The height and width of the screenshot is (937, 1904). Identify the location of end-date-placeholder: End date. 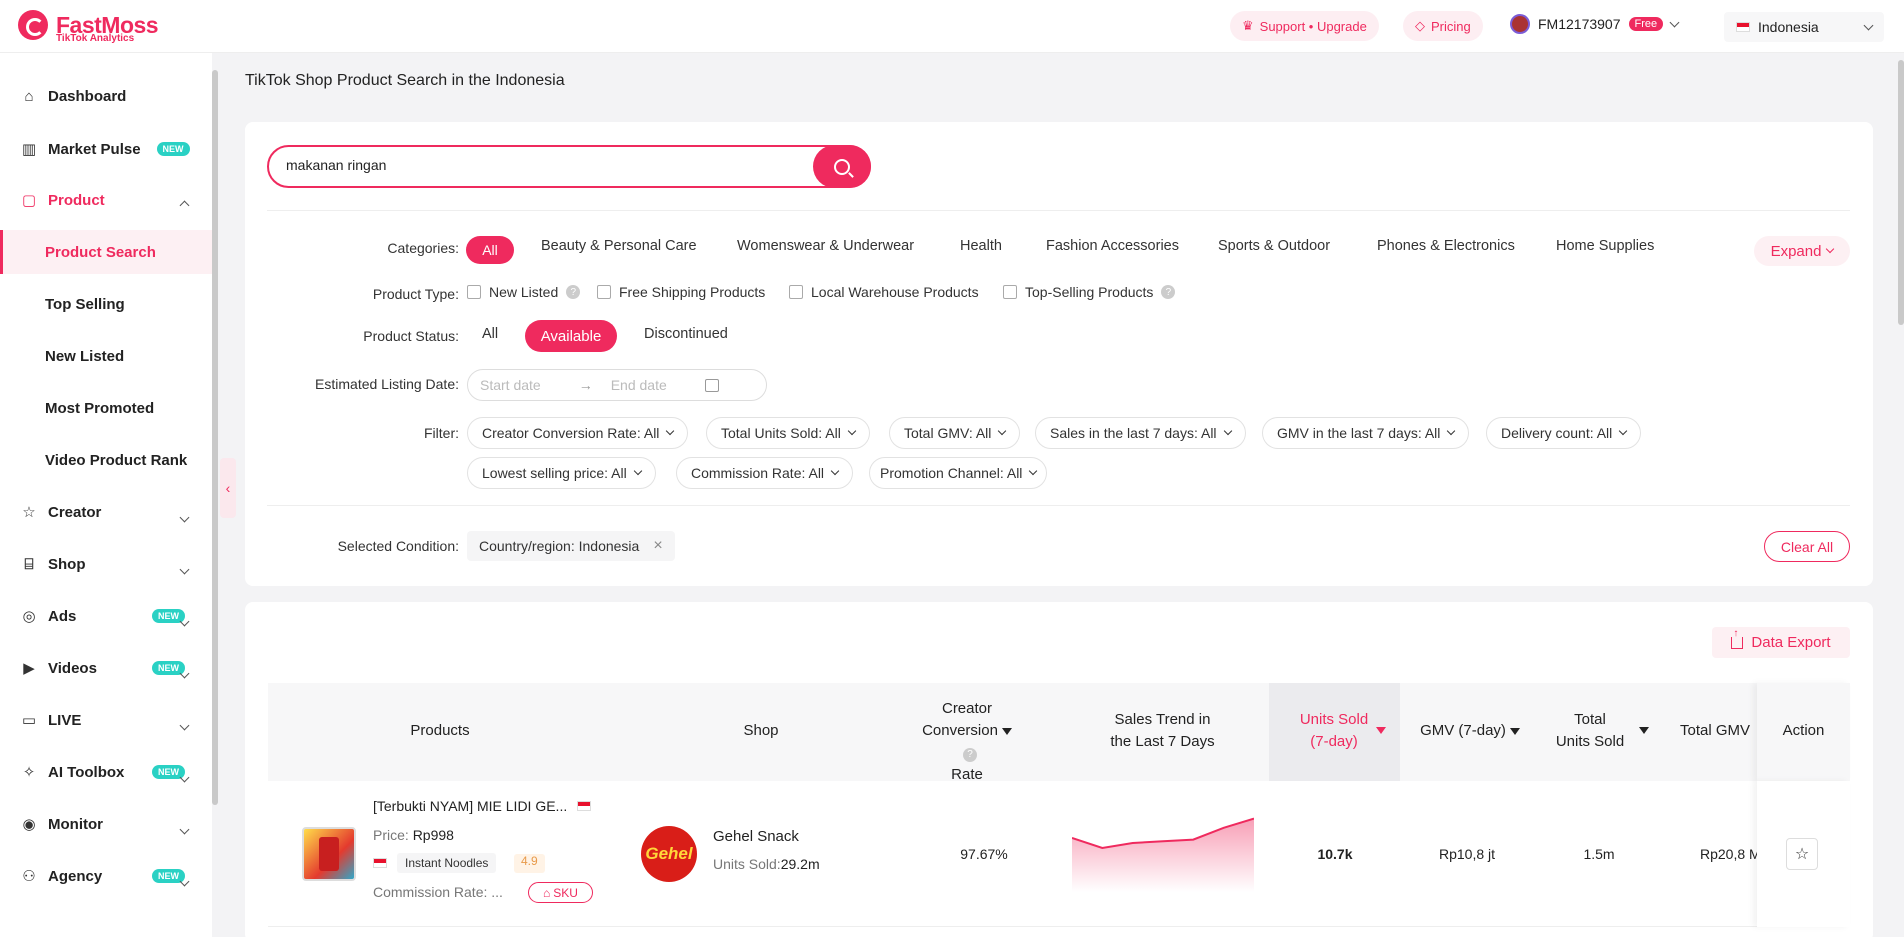
(639, 385).